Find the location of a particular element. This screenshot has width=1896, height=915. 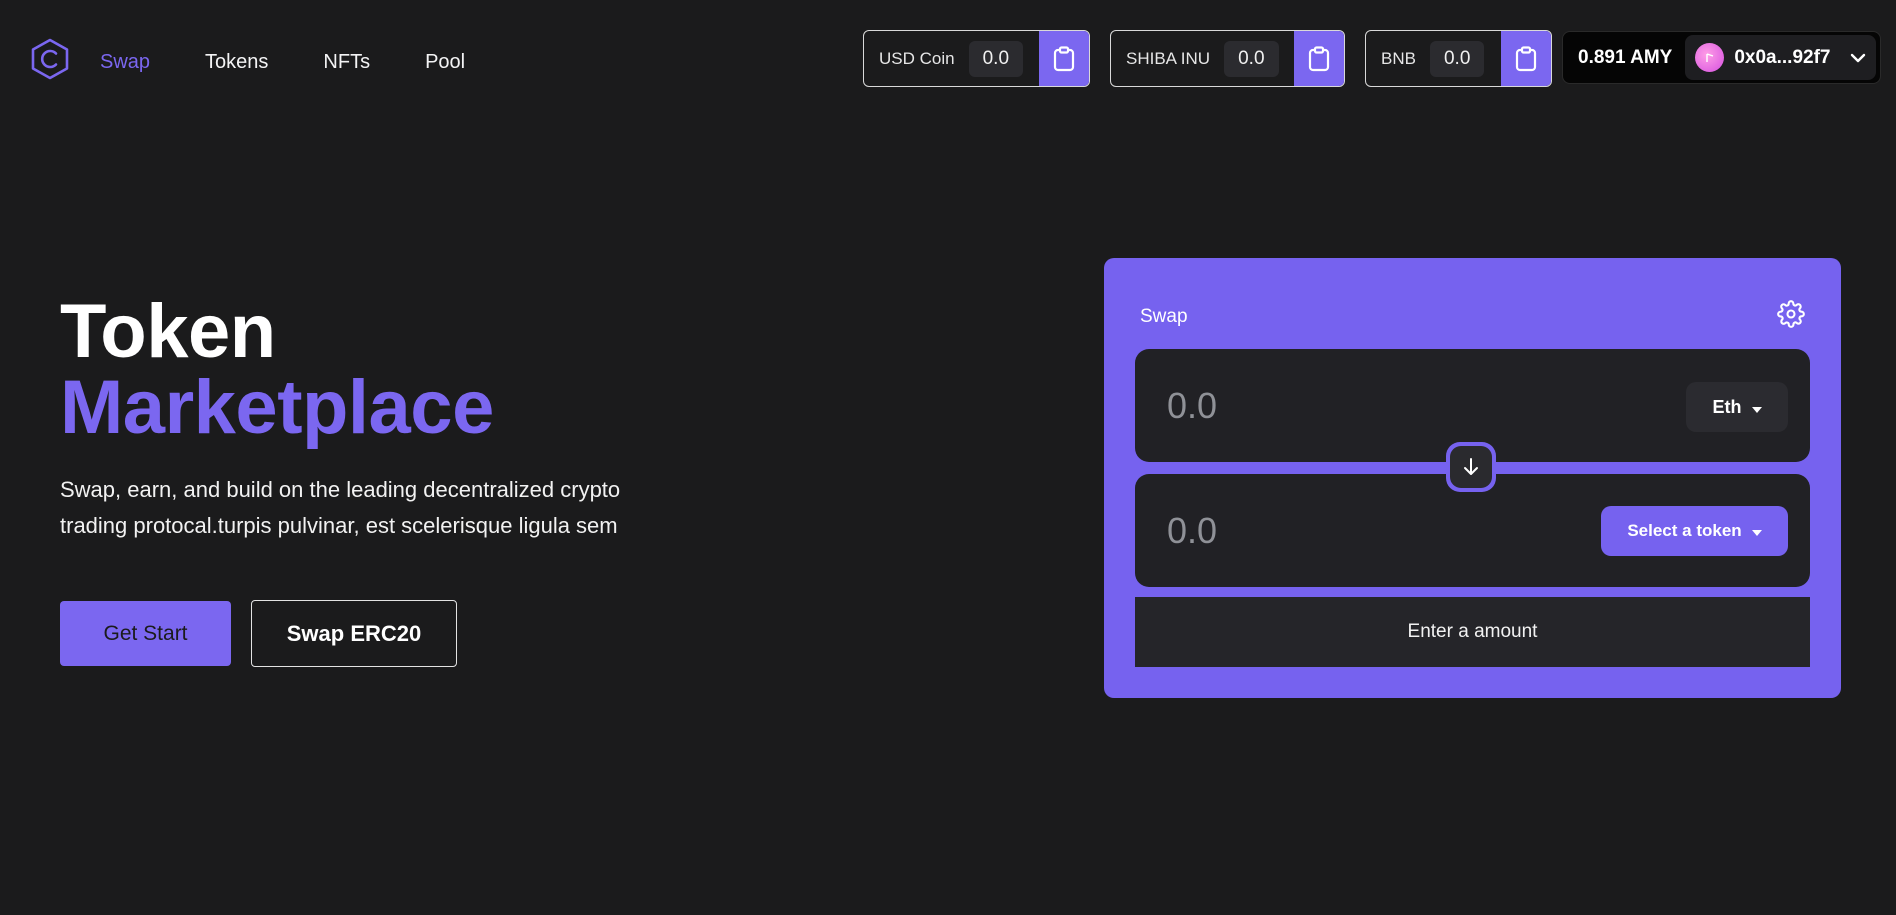

arrow-down-icon is located at coordinates (1471, 467).